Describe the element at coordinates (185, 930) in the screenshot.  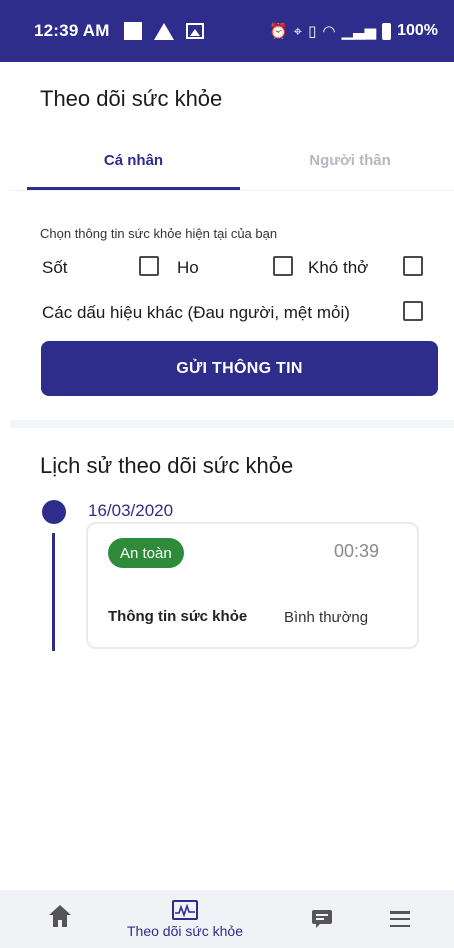
I see `nav-health-tracking-label: Theo dõi sức khỏe` at that location.